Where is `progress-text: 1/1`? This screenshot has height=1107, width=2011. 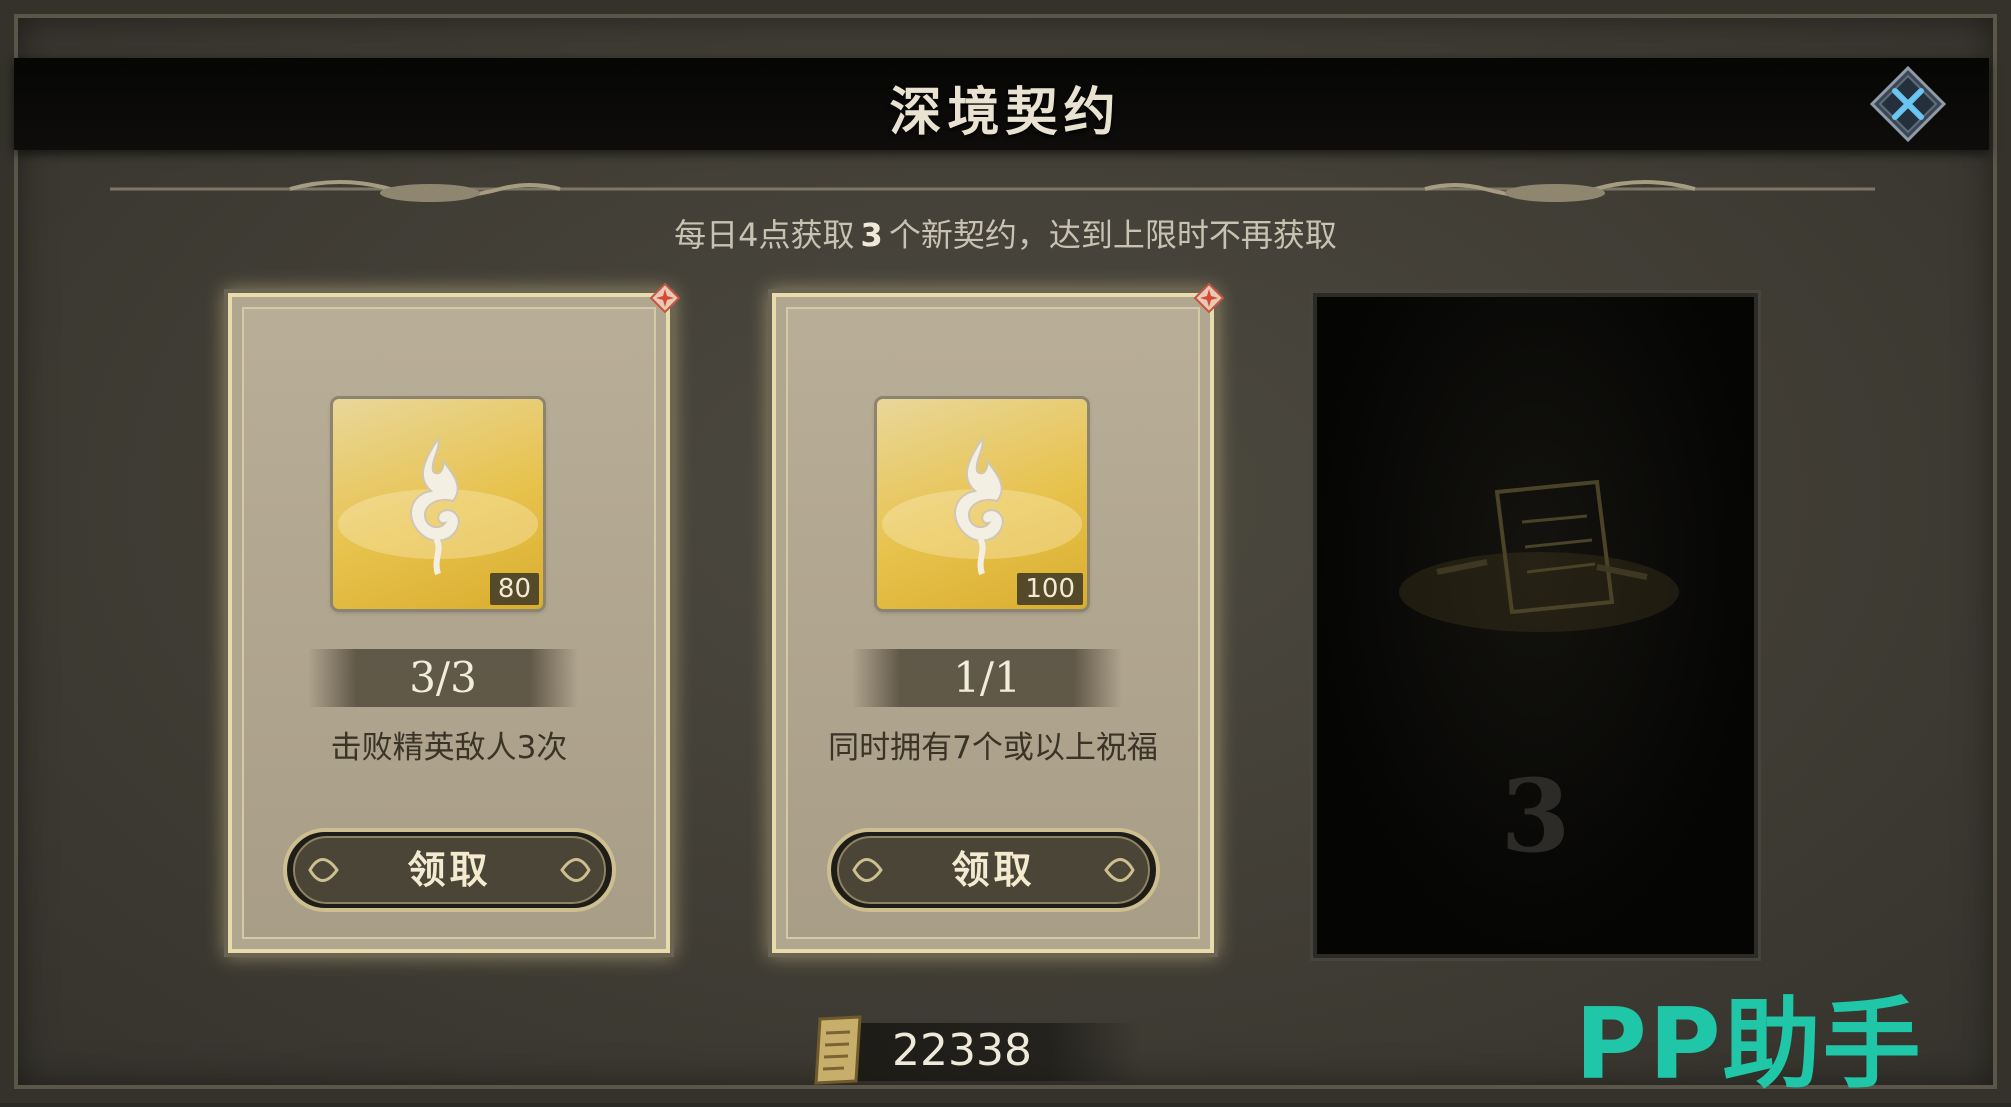
progress-text: 1/1 is located at coordinates (987, 678).